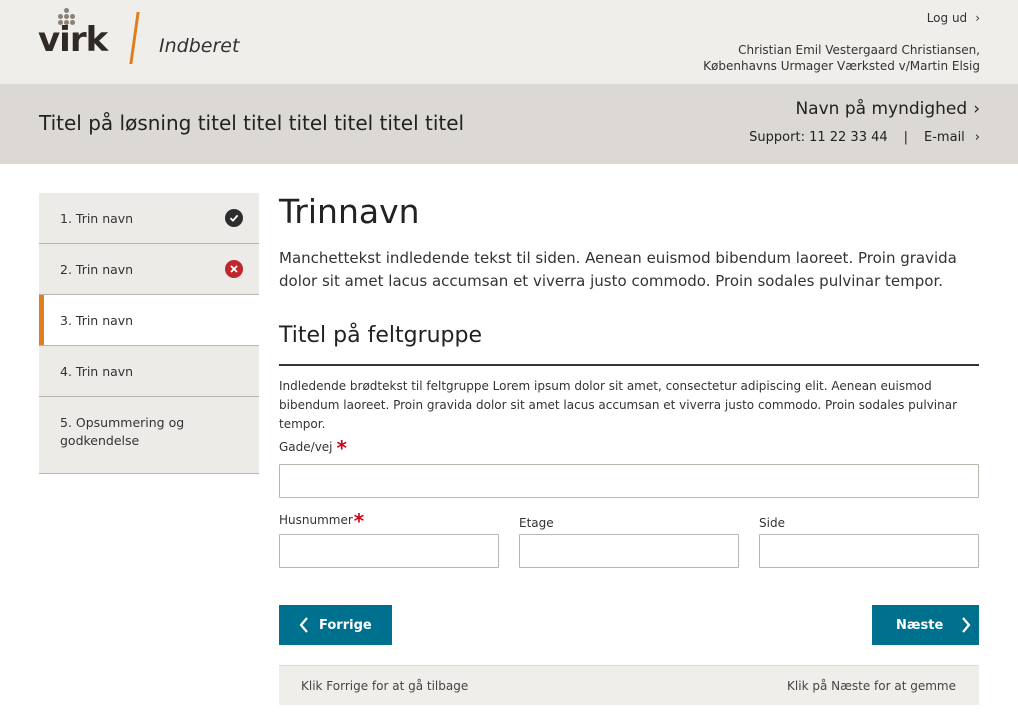 This screenshot has width=1018, height=712. I want to click on virk-logo: virk, so click(78, 34).